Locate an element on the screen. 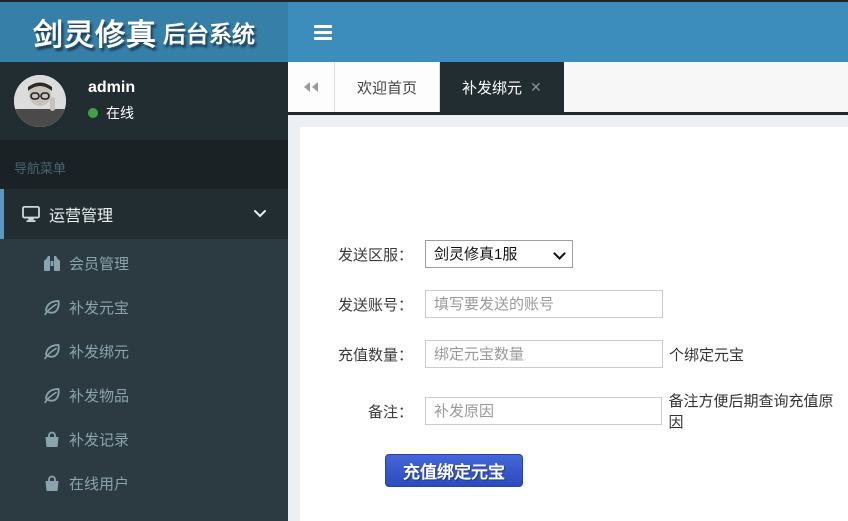  binoculars-icon is located at coordinates (52, 263).